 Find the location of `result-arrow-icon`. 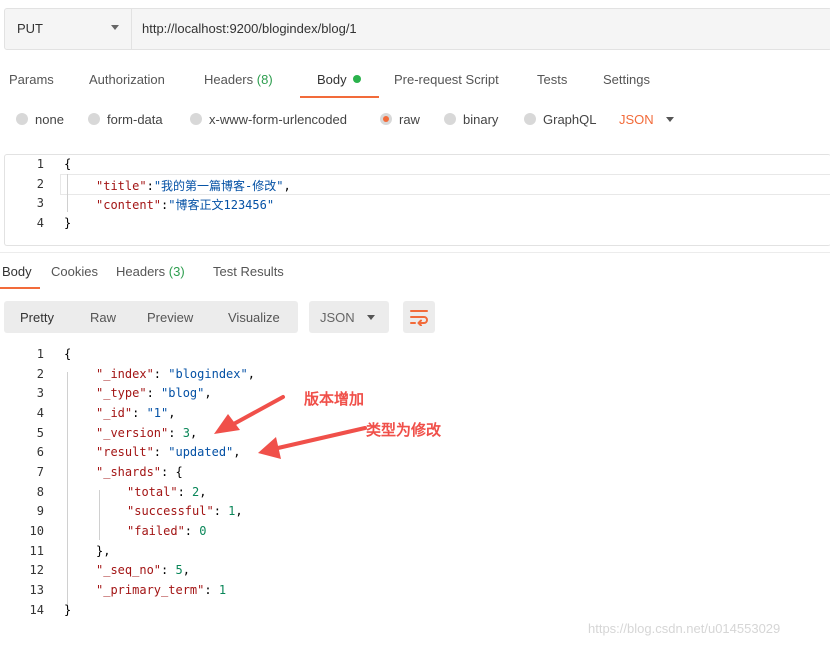

result-arrow-icon is located at coordinates (321, 438).